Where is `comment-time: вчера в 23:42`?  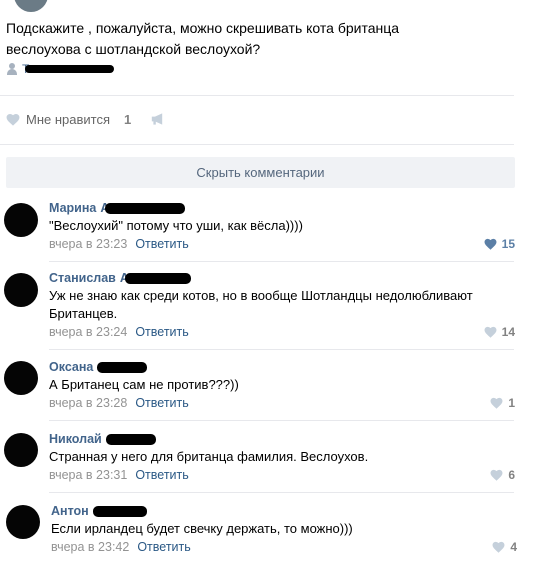
comment-time: вчера в 23:42 is located at coordinates (90, 547).